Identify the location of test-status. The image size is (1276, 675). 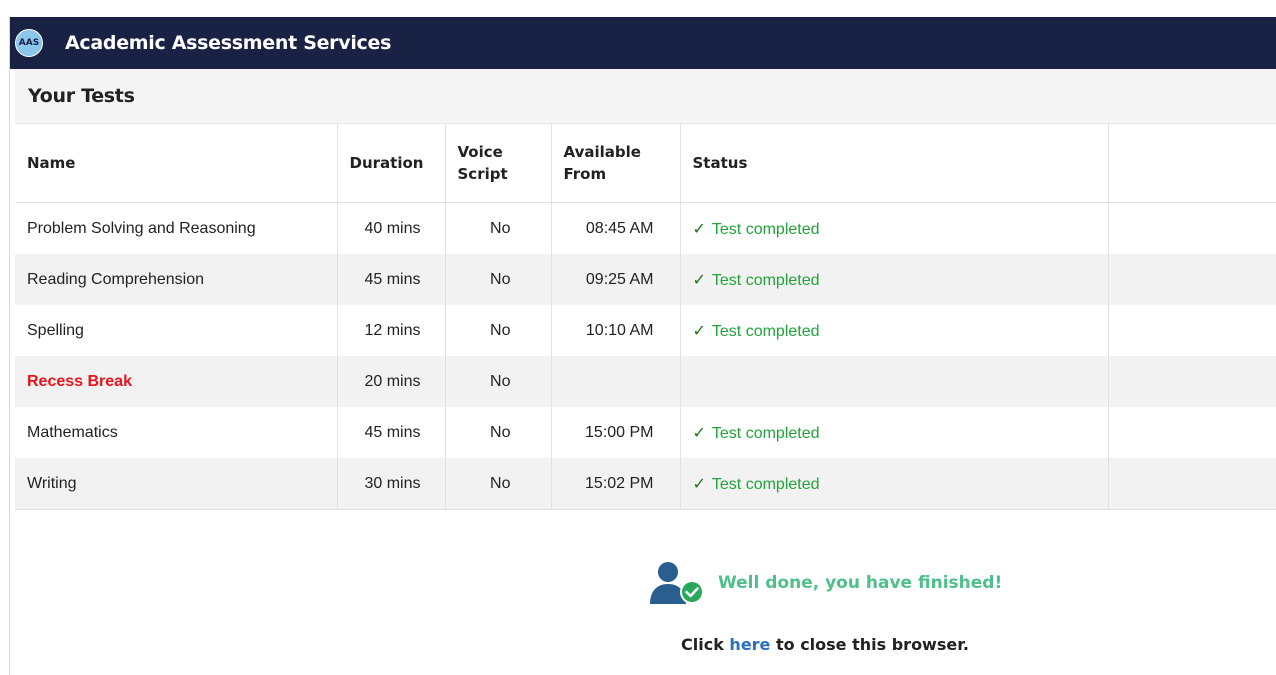
(894, 381).